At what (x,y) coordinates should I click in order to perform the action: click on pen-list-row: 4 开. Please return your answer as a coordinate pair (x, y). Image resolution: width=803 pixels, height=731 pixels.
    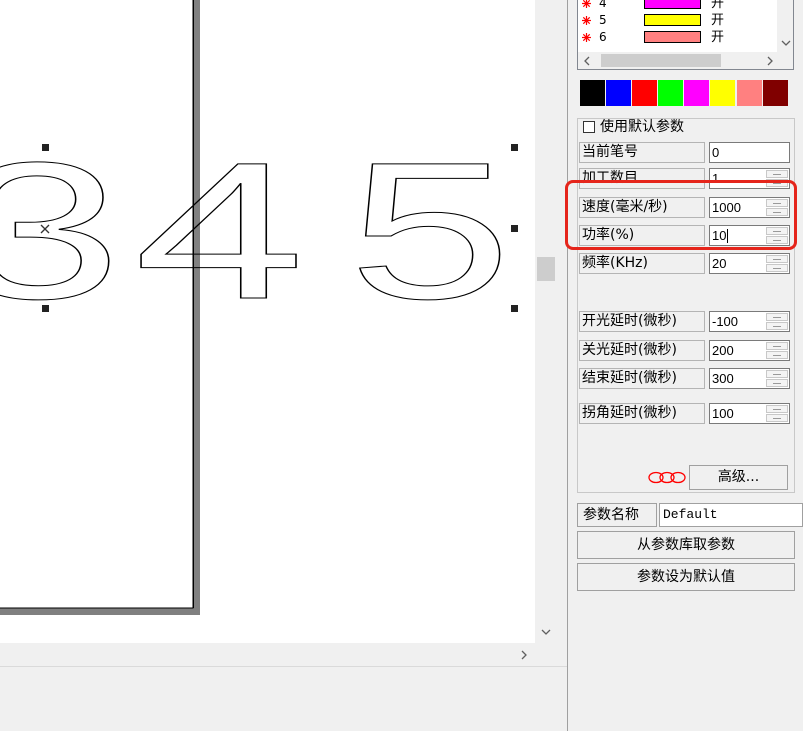
    Looking at the image, I should click on (677, 6).